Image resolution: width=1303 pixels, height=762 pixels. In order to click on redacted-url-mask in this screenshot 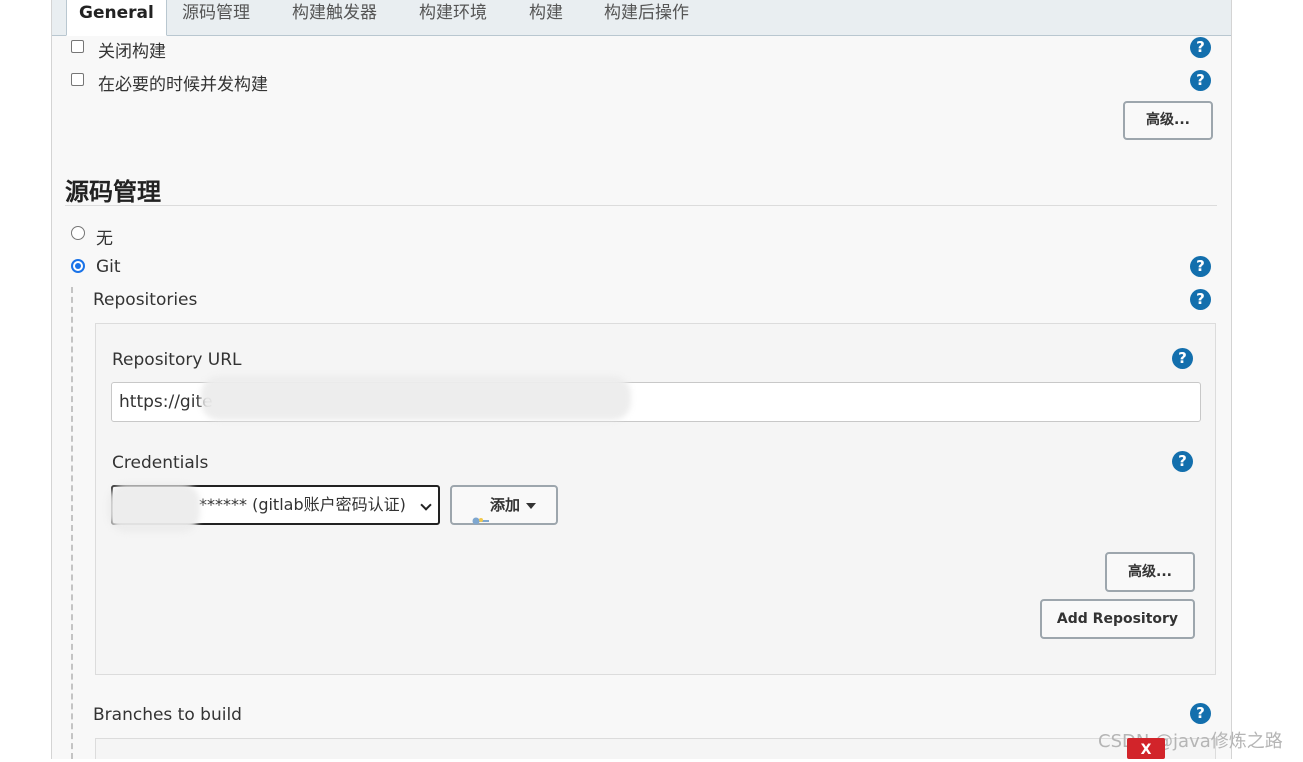, I will do `click(416, 398)`.